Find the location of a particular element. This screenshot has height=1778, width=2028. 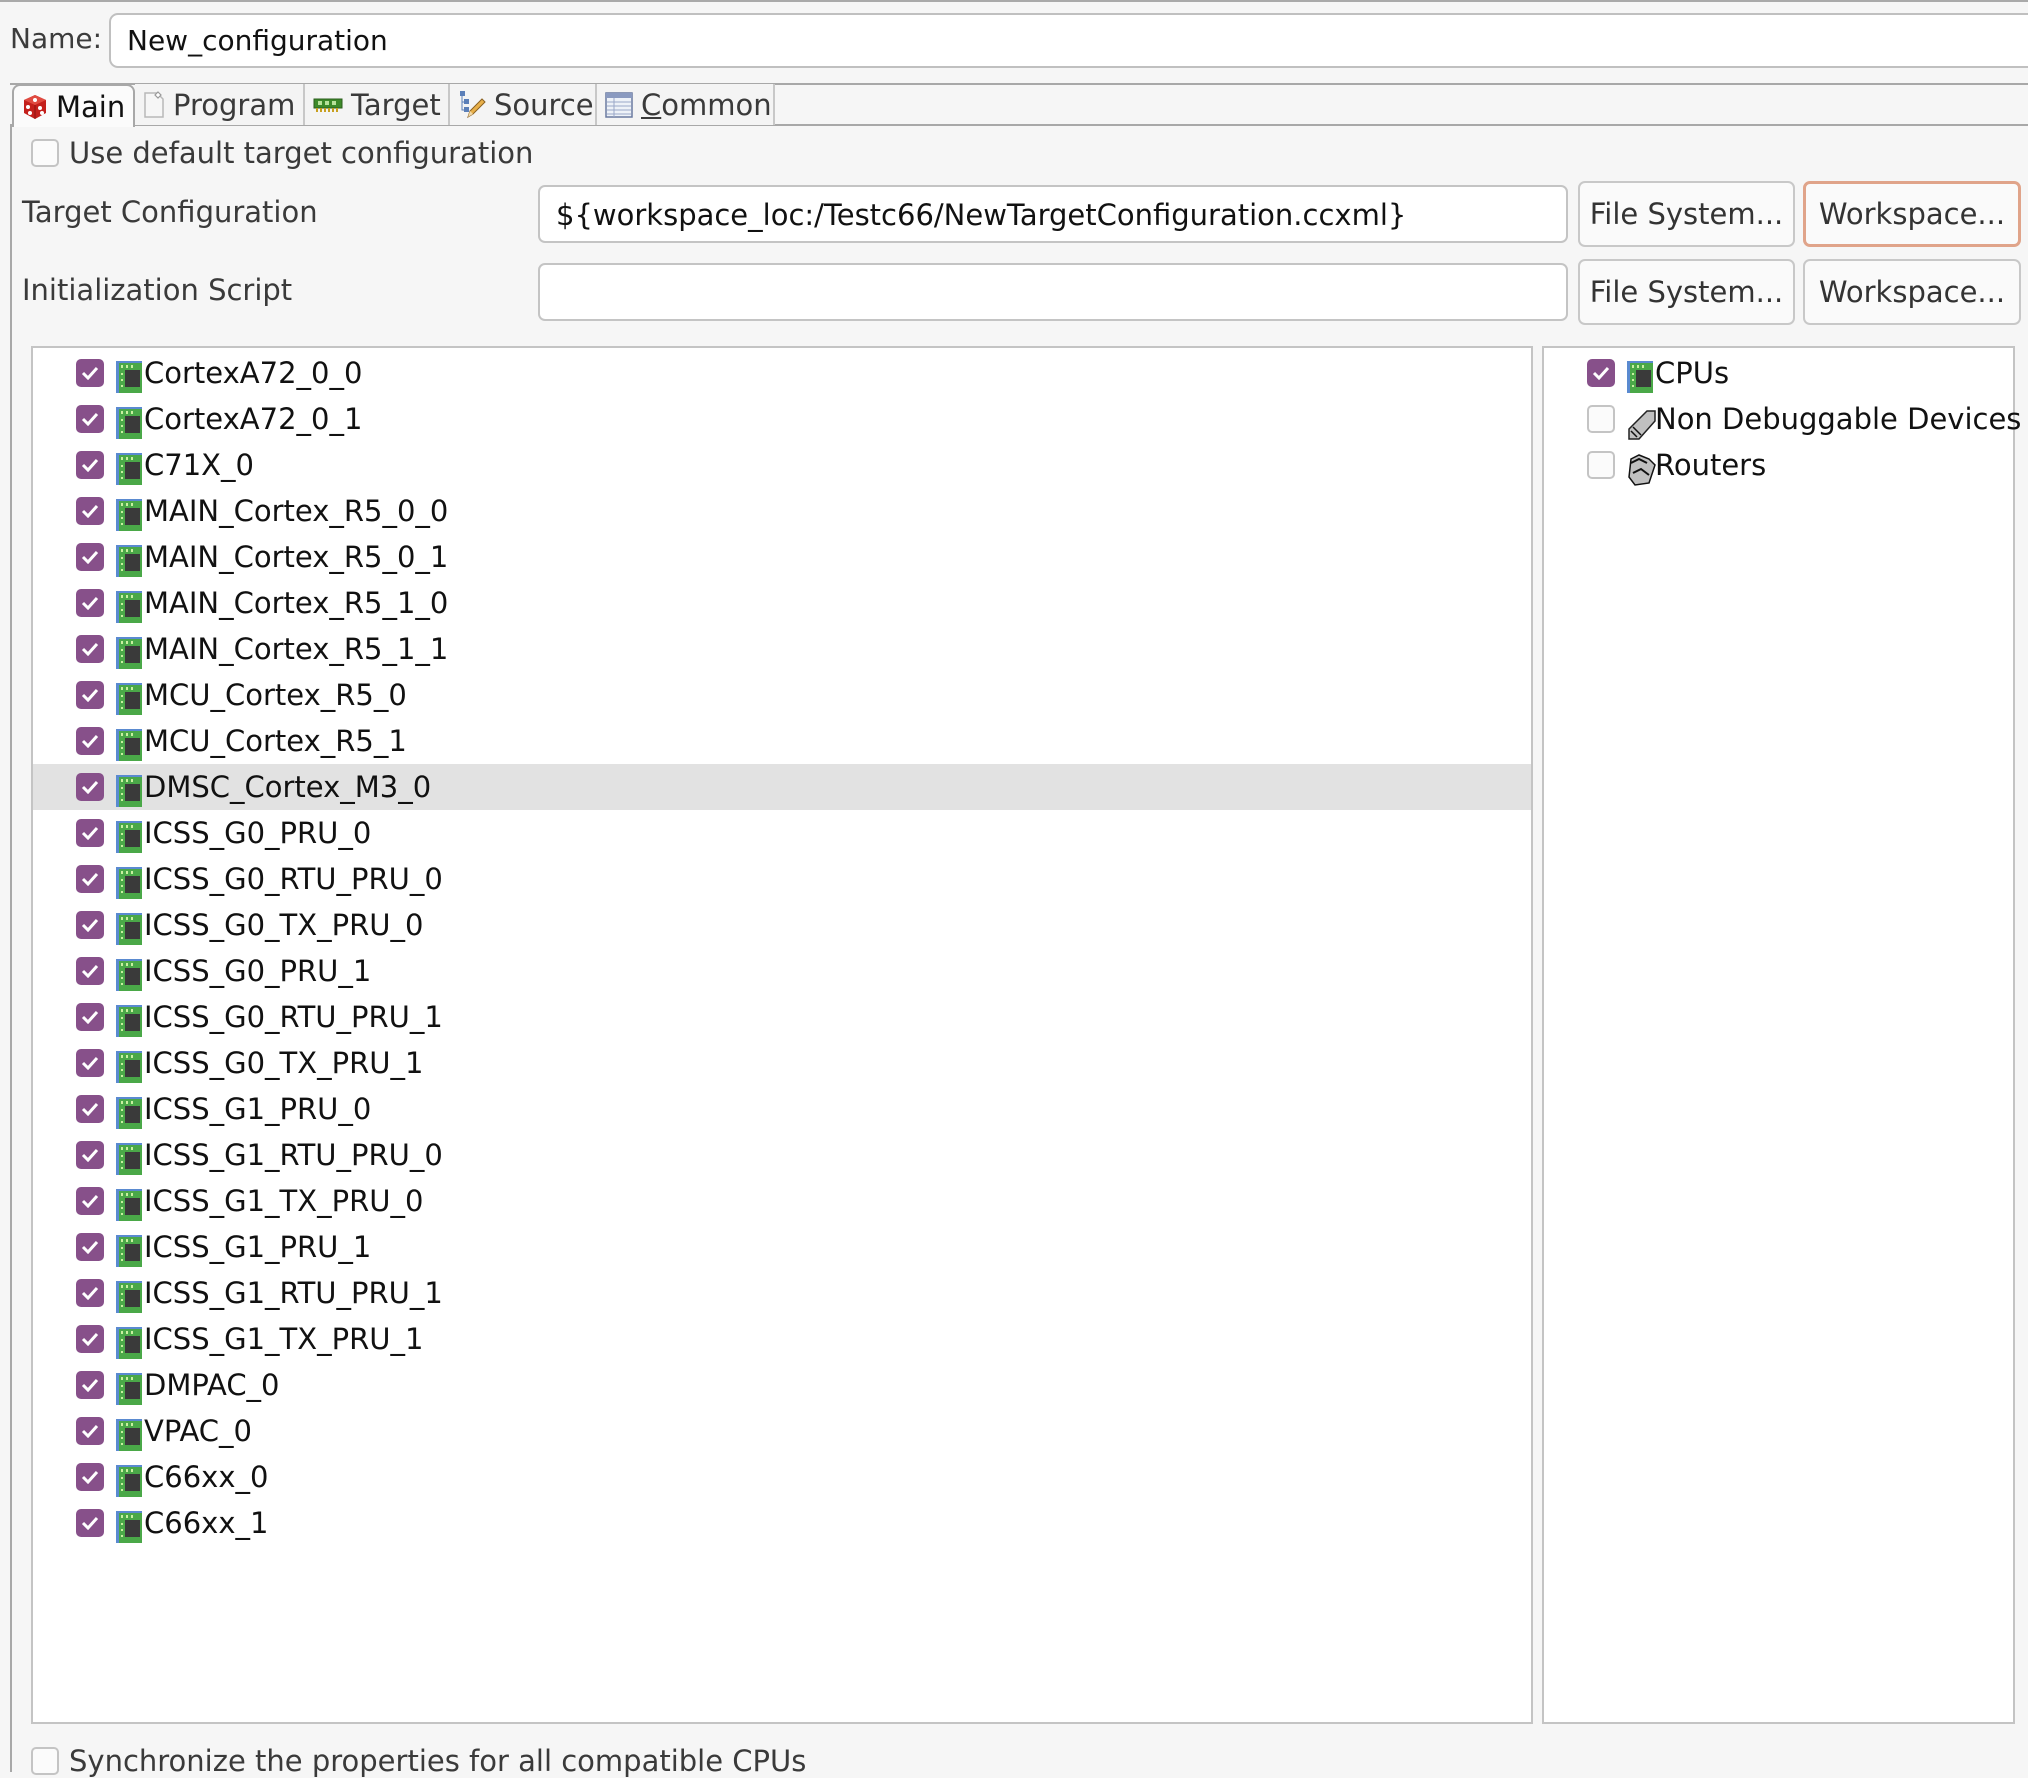

core-item-label: ICSS_G1_RTU_PRU_1 is located at coordinates (293, 1293).